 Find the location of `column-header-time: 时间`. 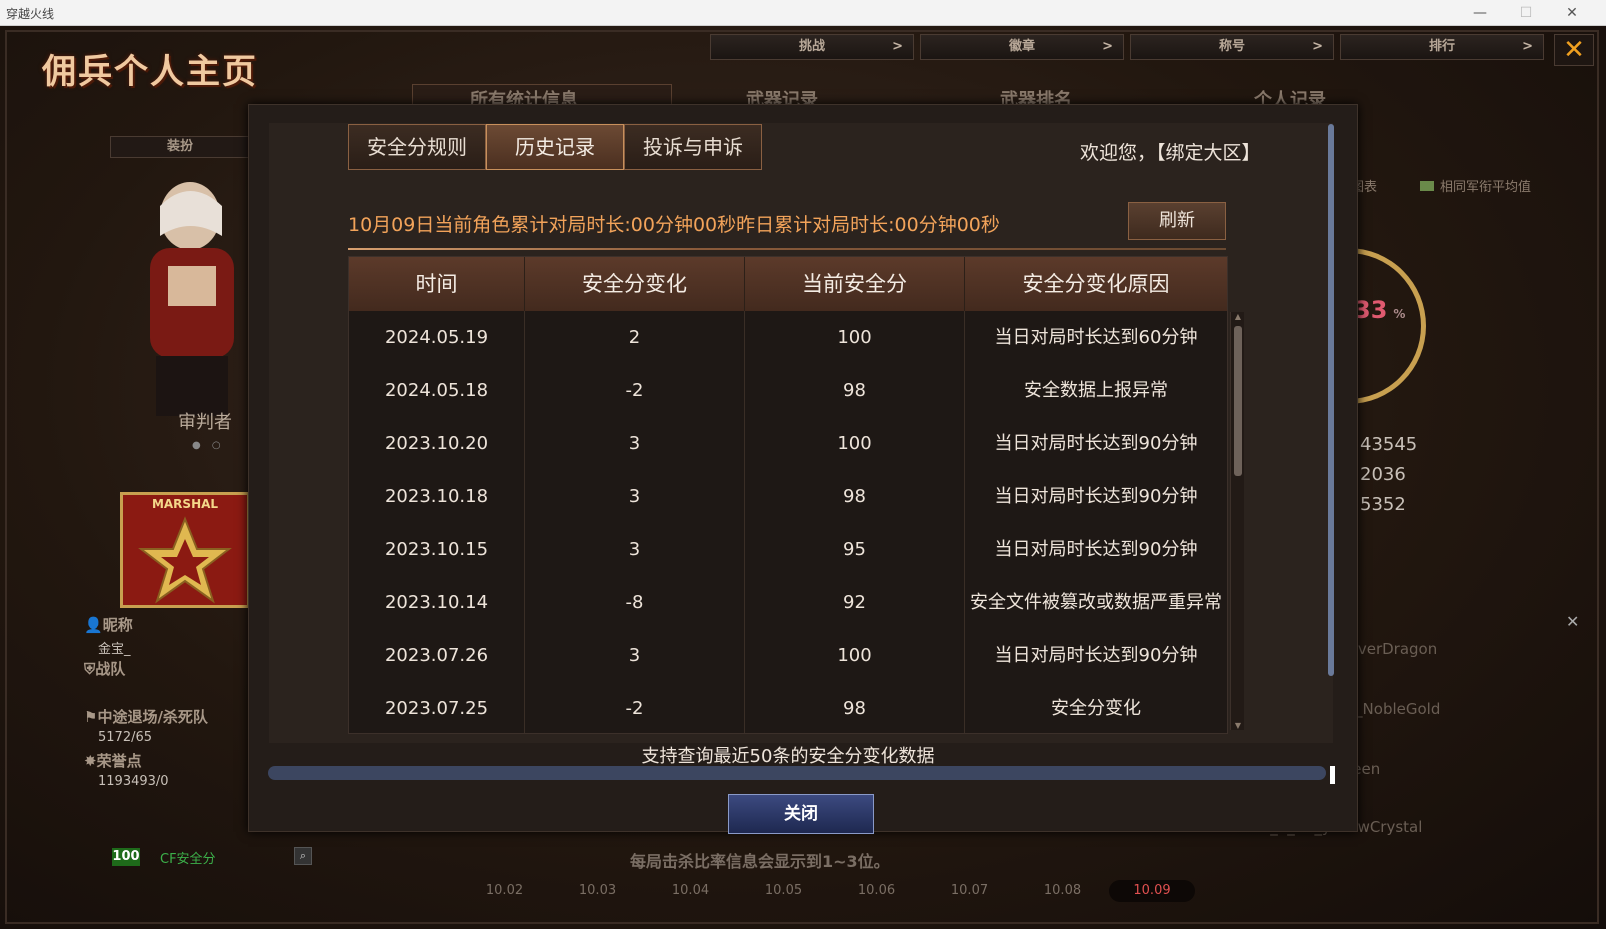

column-header-time: 时间 is located at coordinates (437, 284).